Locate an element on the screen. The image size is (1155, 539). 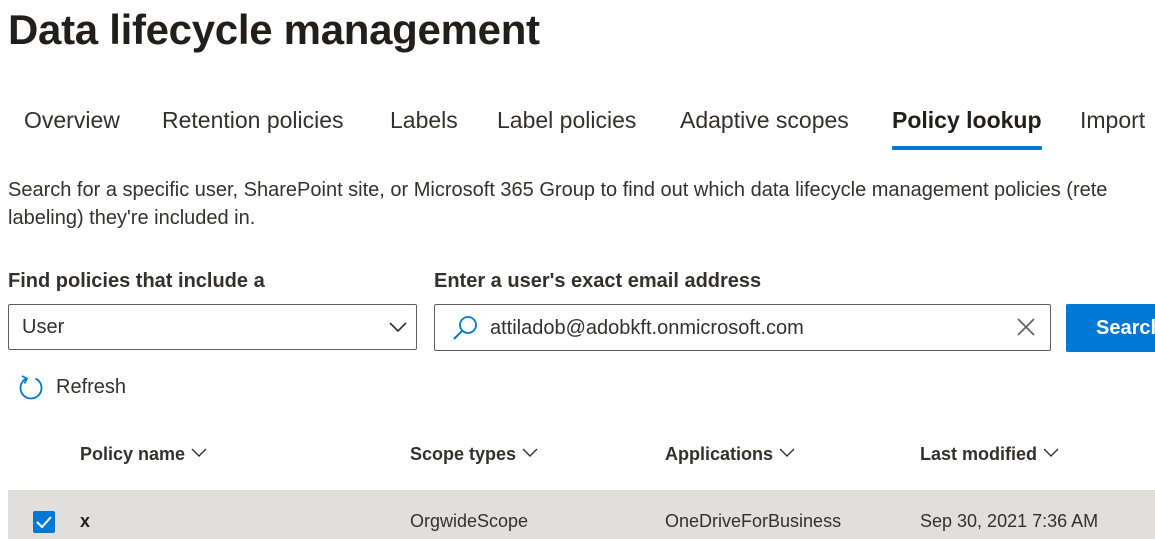
tab-adaptive-scopes: Adaptive scopes is located at coordinates (764, 125).